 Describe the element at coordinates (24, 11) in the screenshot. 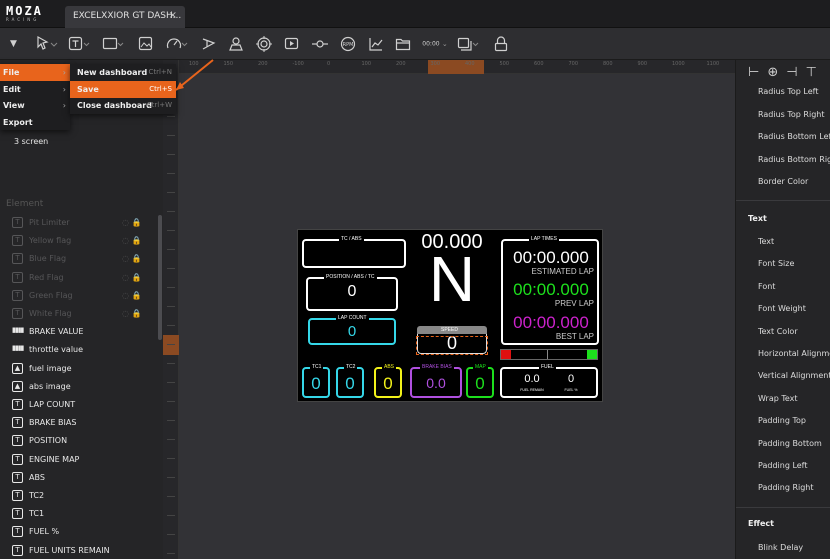

I see `logo-text: MOZA` at that location.